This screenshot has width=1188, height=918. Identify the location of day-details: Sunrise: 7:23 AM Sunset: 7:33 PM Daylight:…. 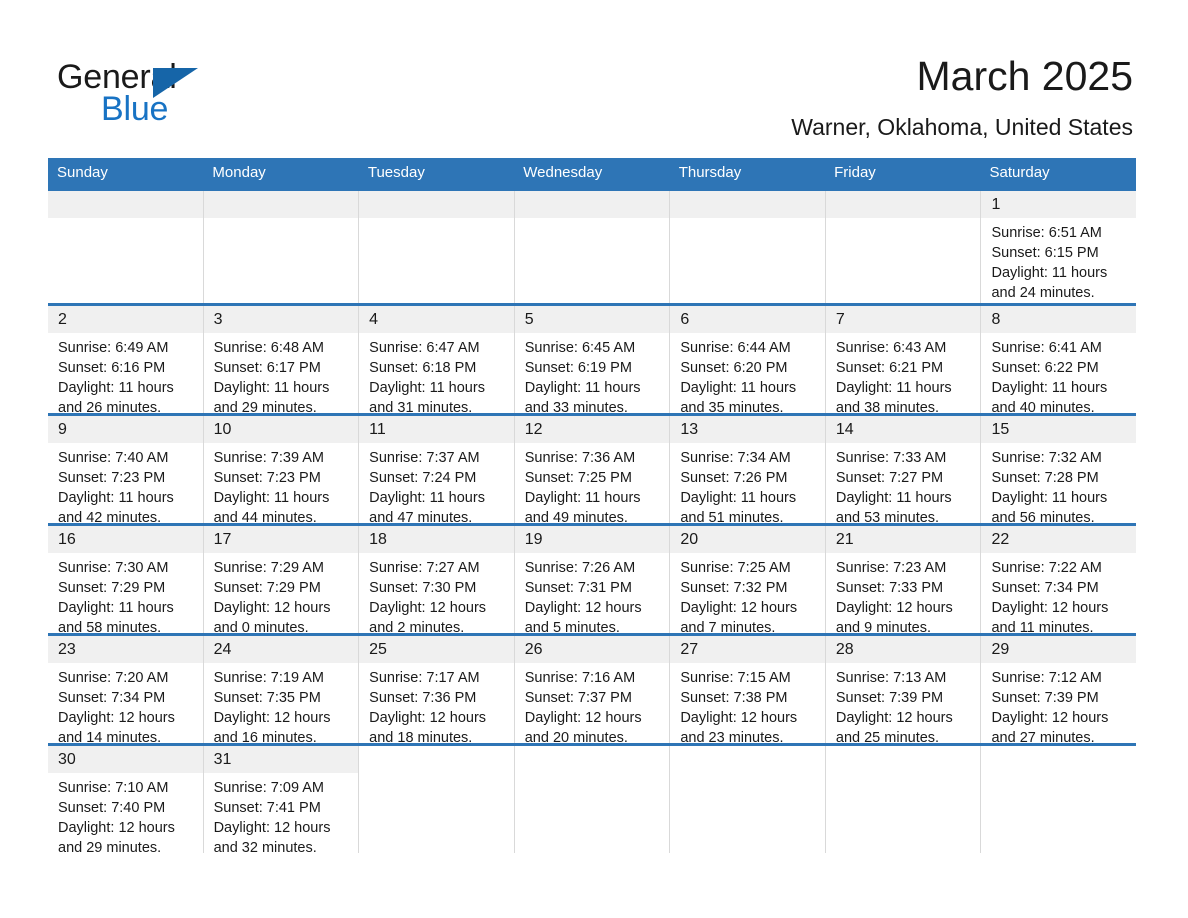
(903, 593).